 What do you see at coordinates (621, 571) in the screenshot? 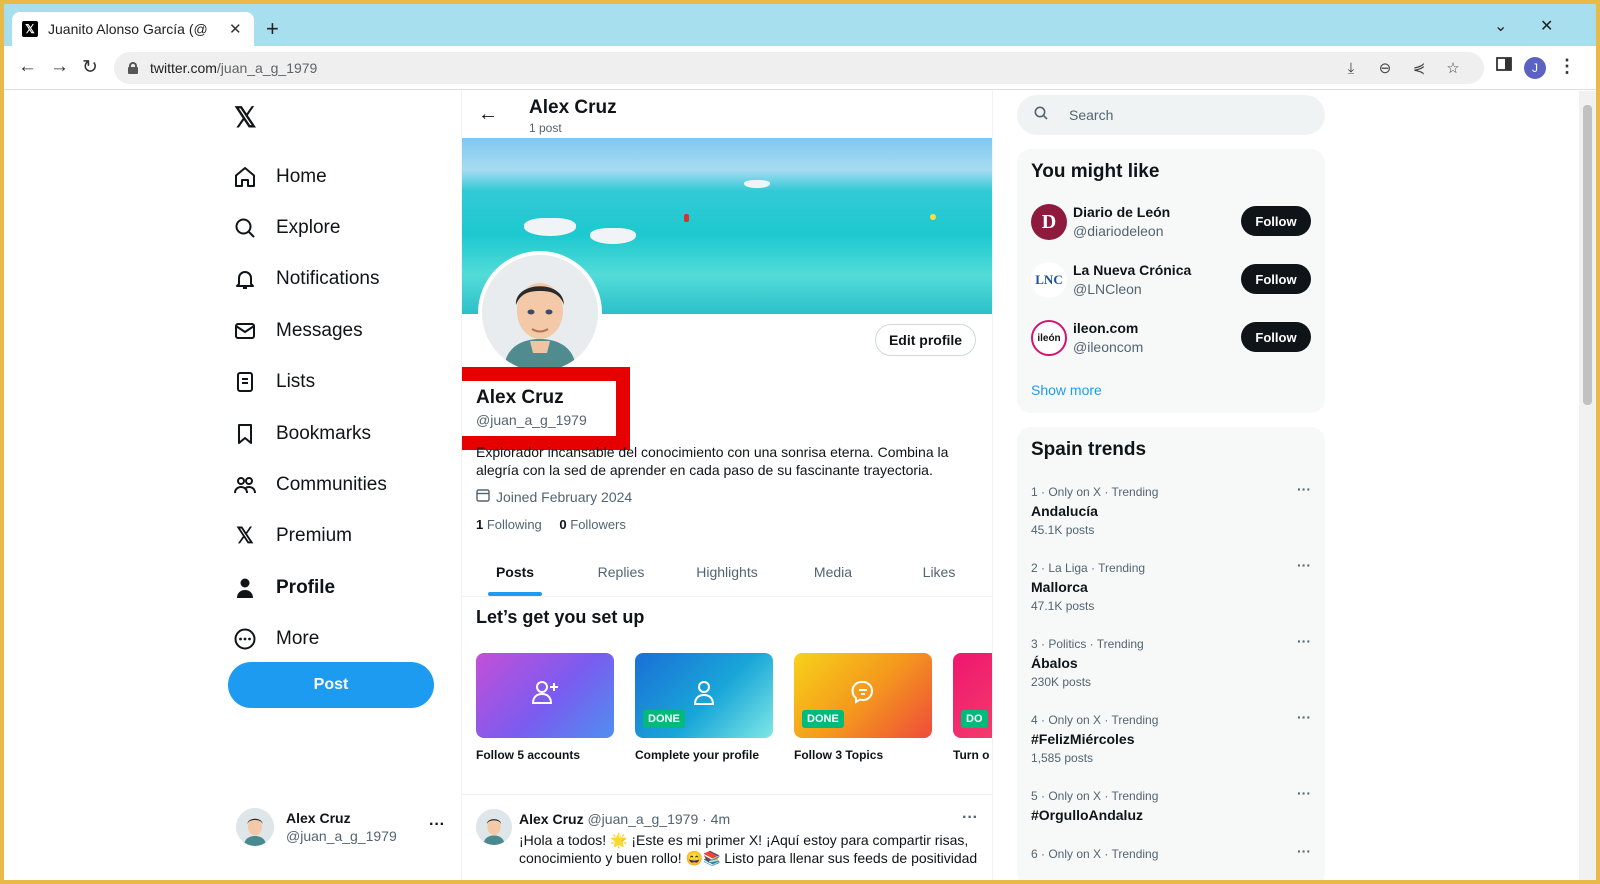
I see `tab-replies: Replies` at bounding box center [621, 571].